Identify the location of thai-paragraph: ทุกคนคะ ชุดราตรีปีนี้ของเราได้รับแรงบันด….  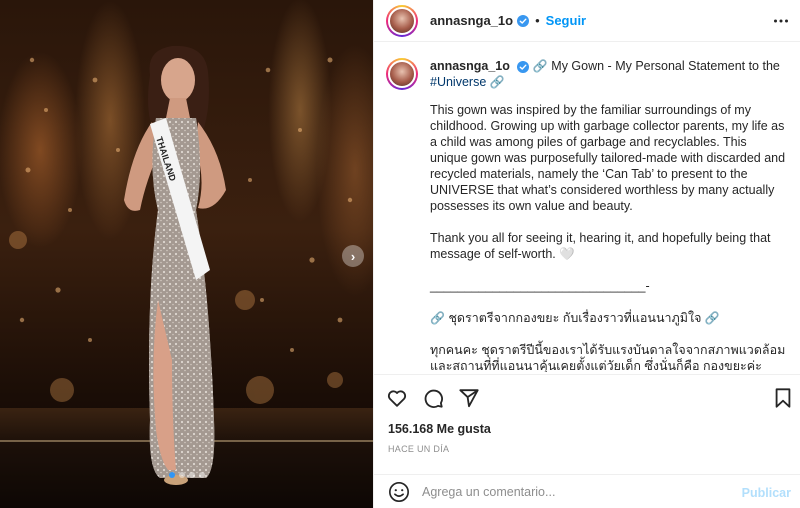
(608, 357).